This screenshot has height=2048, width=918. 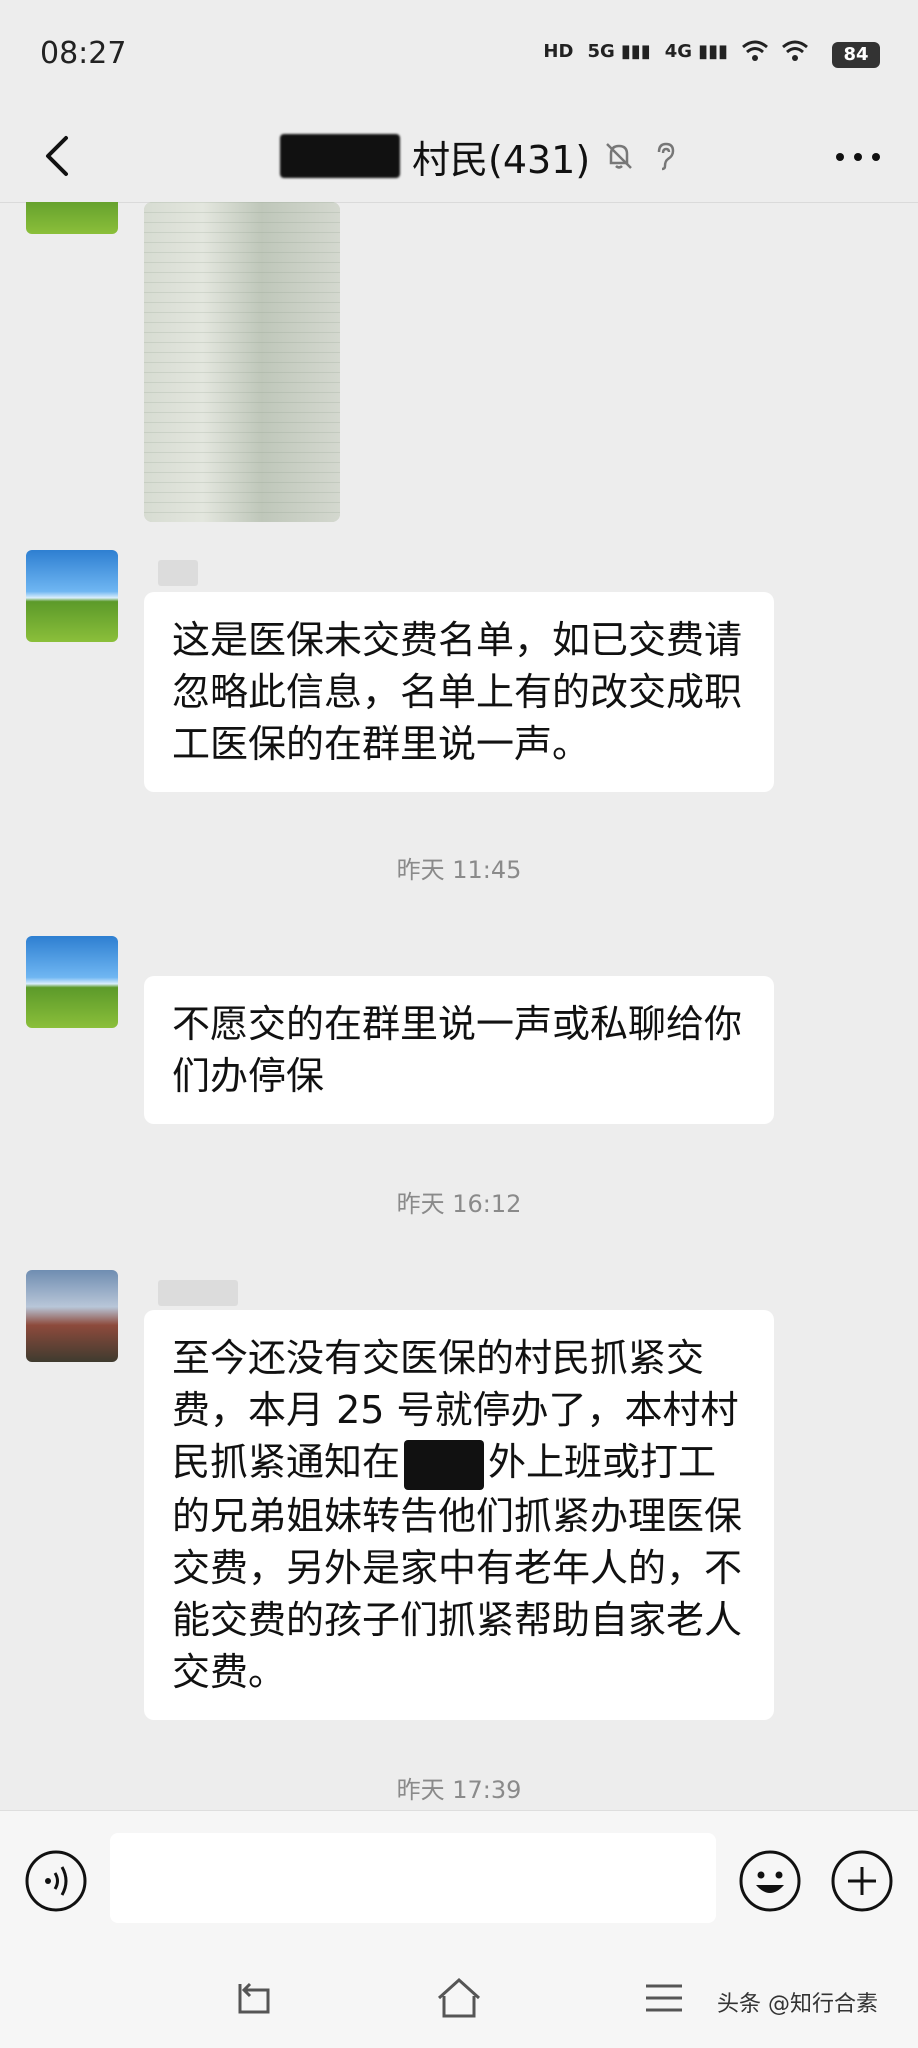 I want to click on clock: 08:27, so click(x=83, y=53).